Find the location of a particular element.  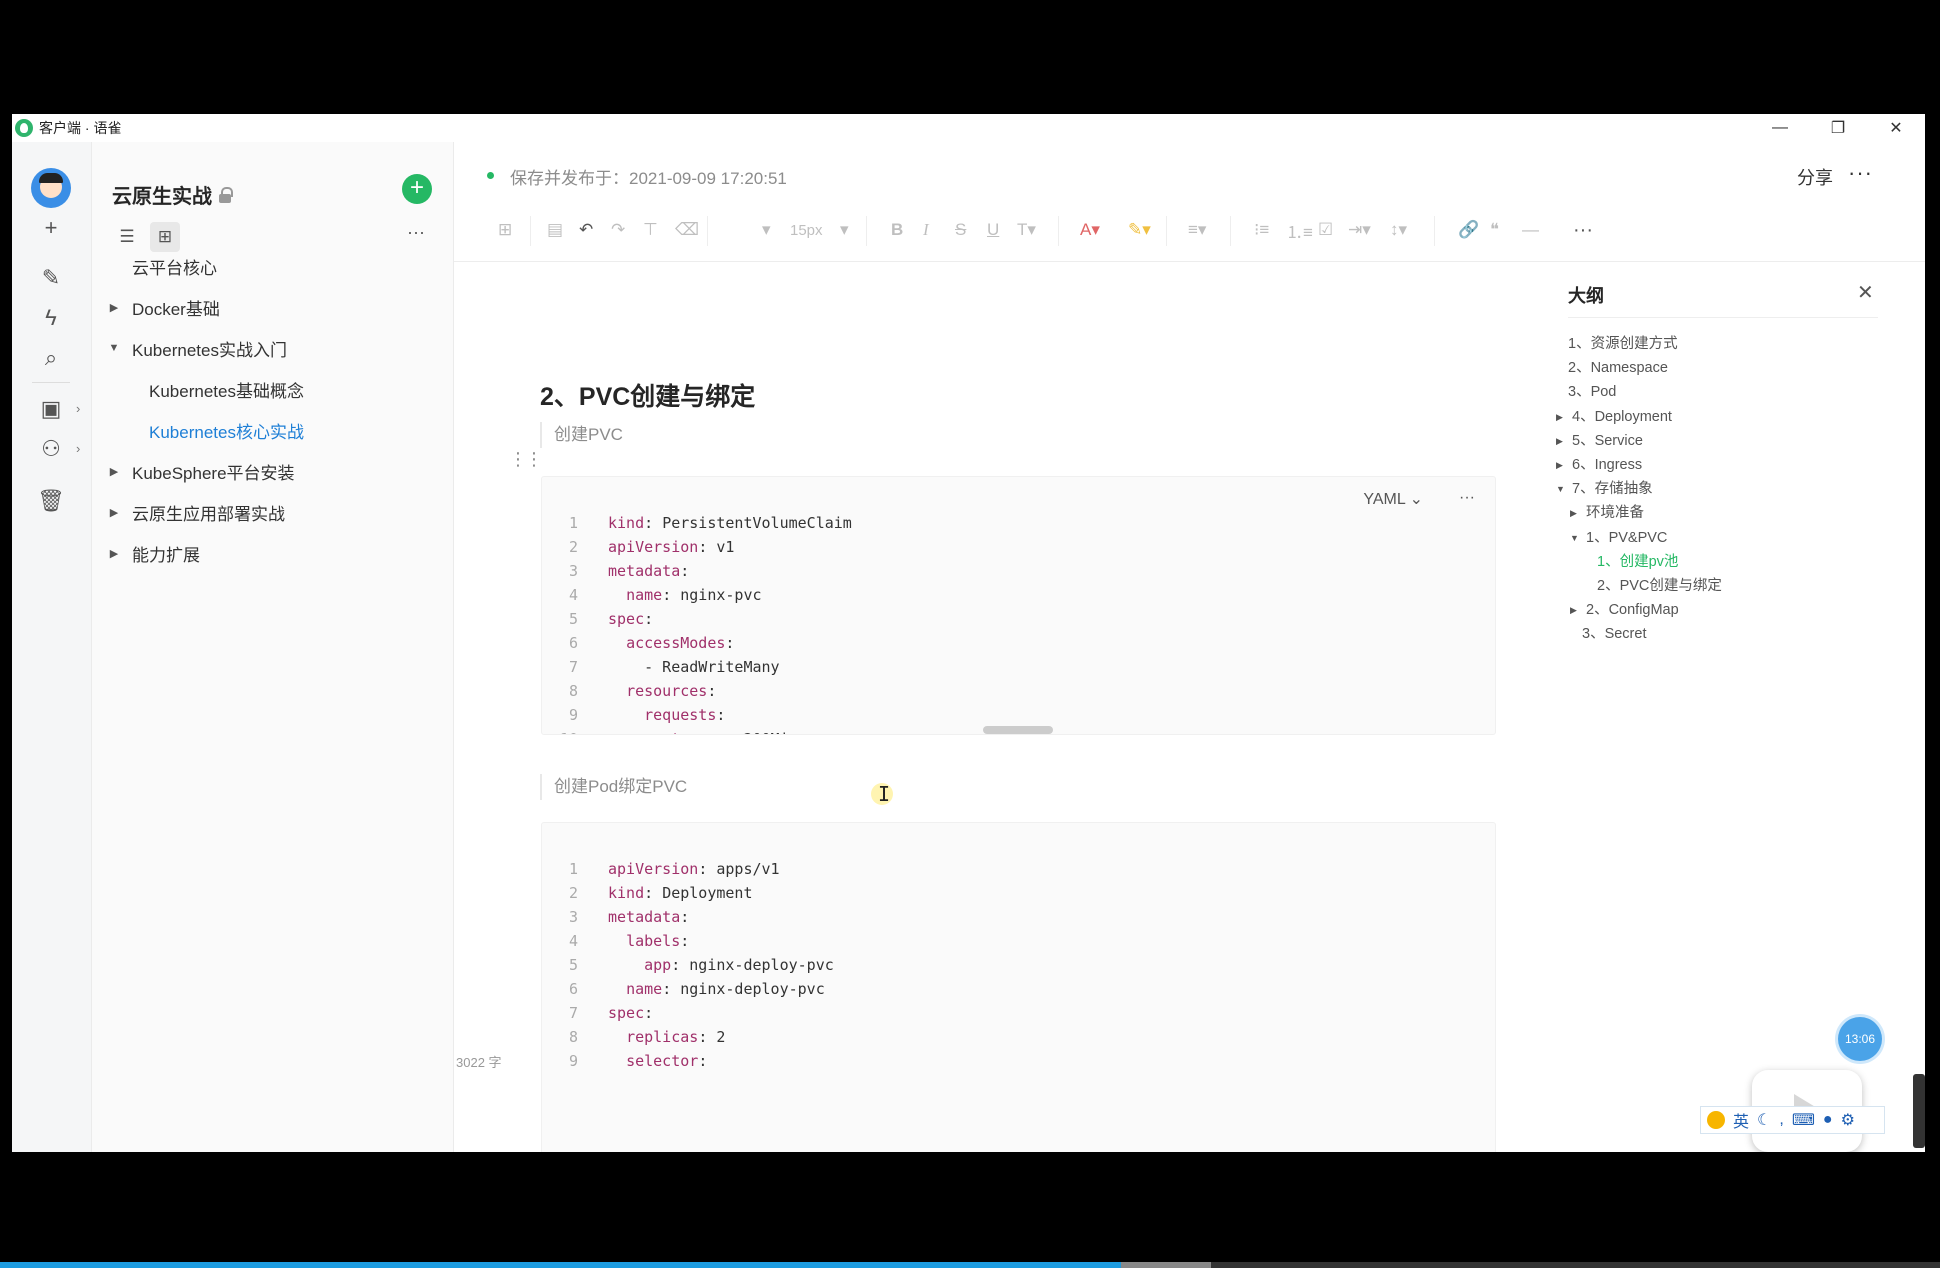

line-number: 5 is located at coordinates (573, 965).